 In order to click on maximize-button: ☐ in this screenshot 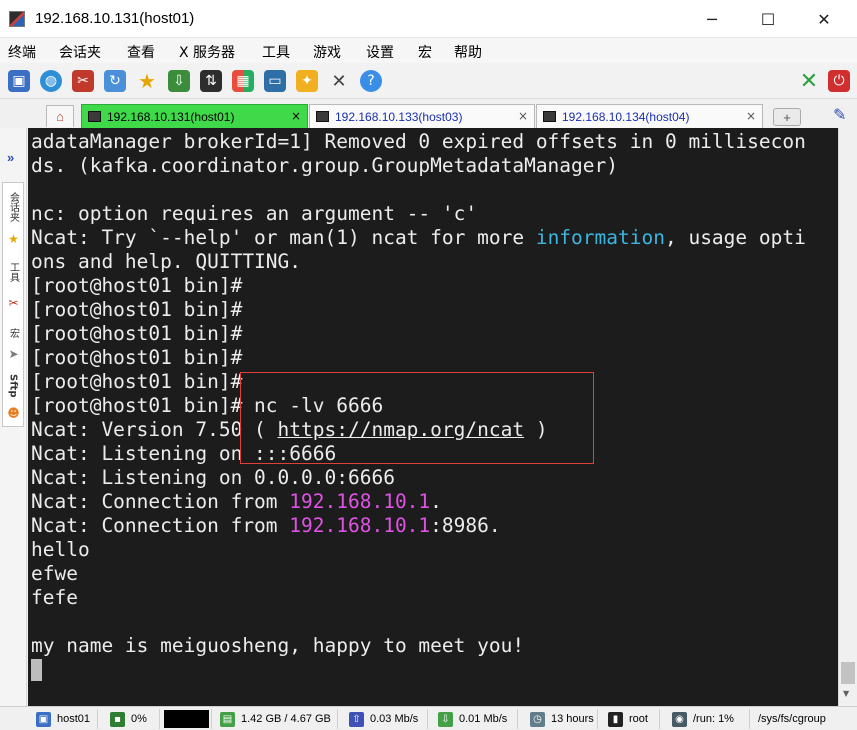, I will do `click(768, 19)`.